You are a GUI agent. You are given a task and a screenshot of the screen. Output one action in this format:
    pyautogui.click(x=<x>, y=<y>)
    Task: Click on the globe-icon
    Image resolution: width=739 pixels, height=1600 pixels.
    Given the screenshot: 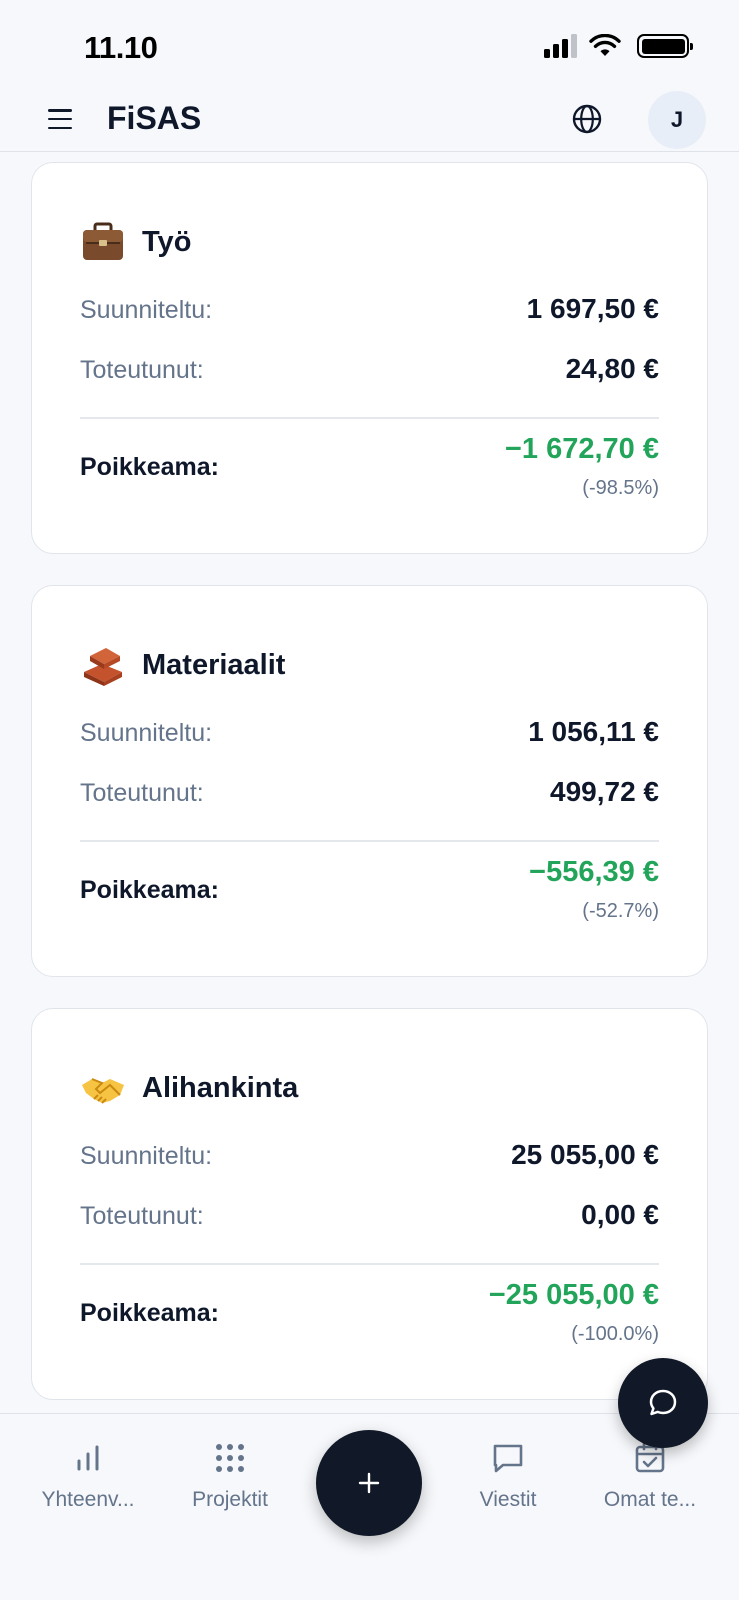 What is the action you would take?
    pyautogui.click(x=587, y=119)
    